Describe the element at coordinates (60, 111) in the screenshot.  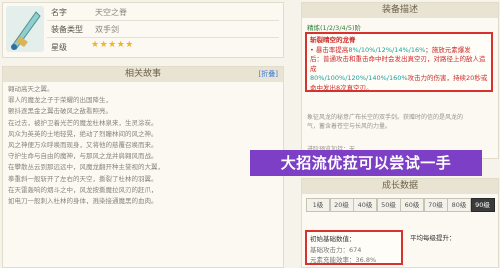
I see `story-line: 颤抖逐黑金之翼击破风之敌看照亮。` at that location.